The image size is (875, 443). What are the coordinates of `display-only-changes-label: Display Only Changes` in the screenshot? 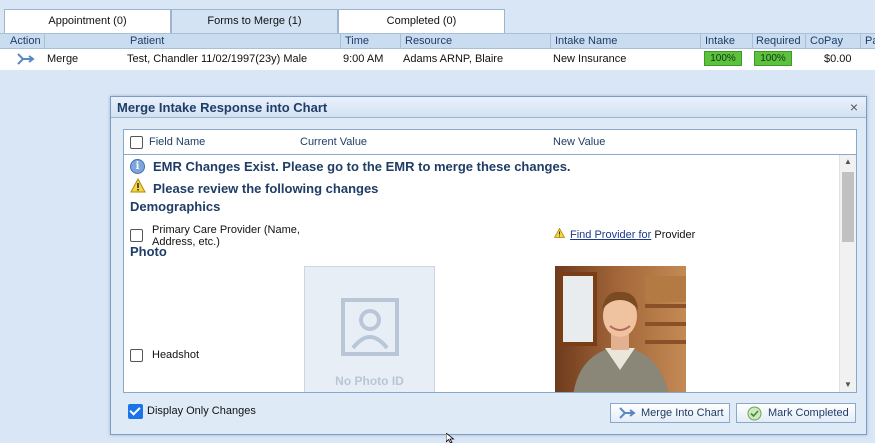 It's located at (201, 411).